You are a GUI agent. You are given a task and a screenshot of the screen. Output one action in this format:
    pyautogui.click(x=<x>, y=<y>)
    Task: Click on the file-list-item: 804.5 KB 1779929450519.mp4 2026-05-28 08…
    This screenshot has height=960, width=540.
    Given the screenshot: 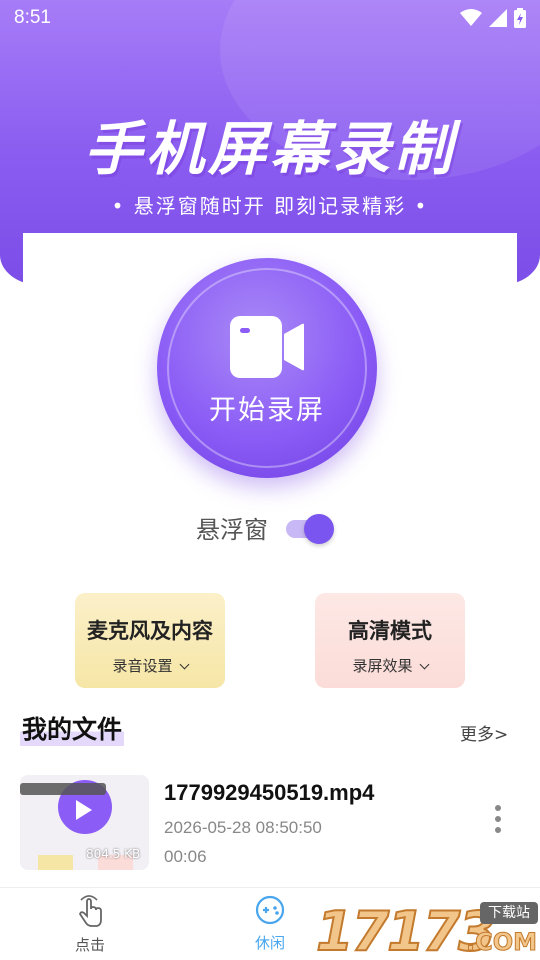 What is the action you would take?
    pyautogui.click(x=270, y=822)
    